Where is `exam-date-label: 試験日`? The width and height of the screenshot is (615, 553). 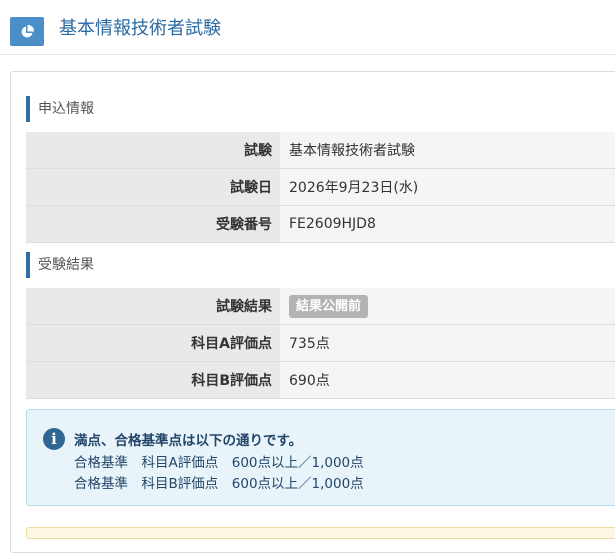
exam-date-label: 試験日 is located at coordinates (153, 187).